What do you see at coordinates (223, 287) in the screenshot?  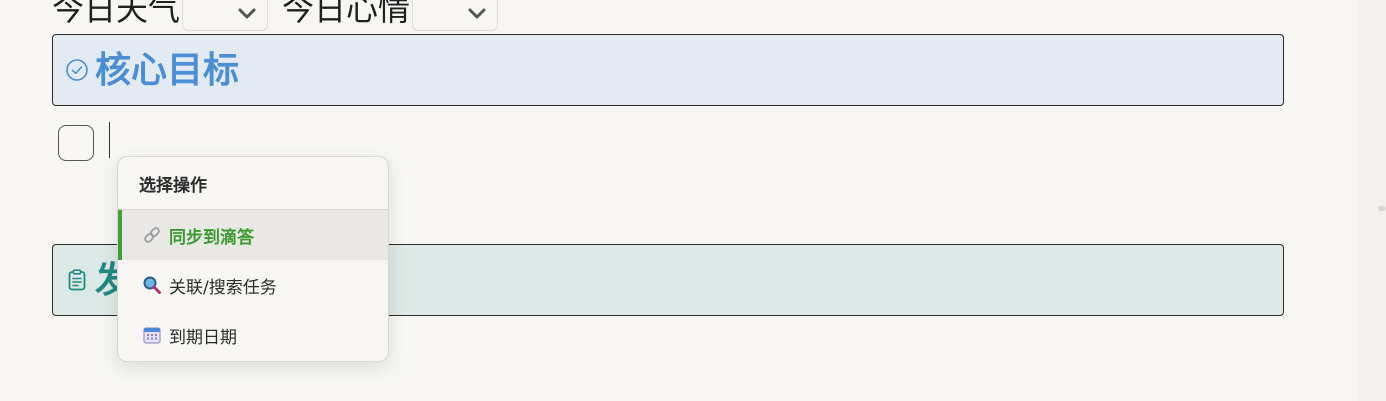 I see `menu-item-label: 关联/搜索任务` at bounding box center [223, 287].